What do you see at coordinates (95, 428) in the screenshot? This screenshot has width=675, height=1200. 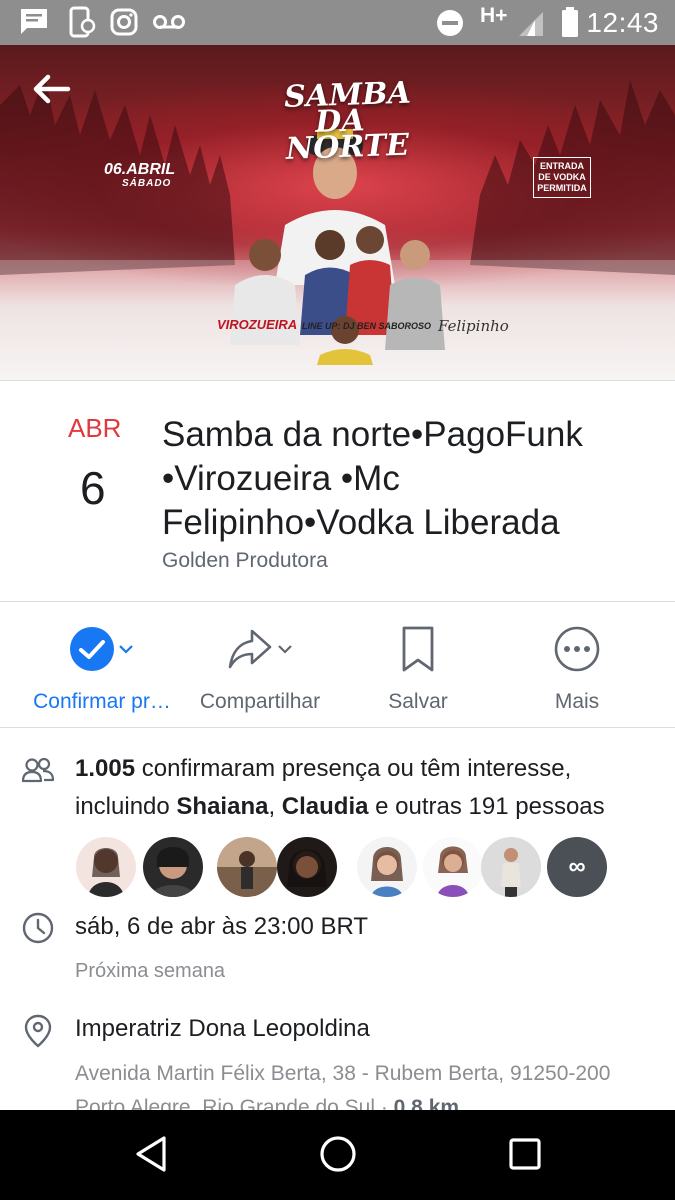 I see `event-month: ABR` at bounding box center [95, 428].